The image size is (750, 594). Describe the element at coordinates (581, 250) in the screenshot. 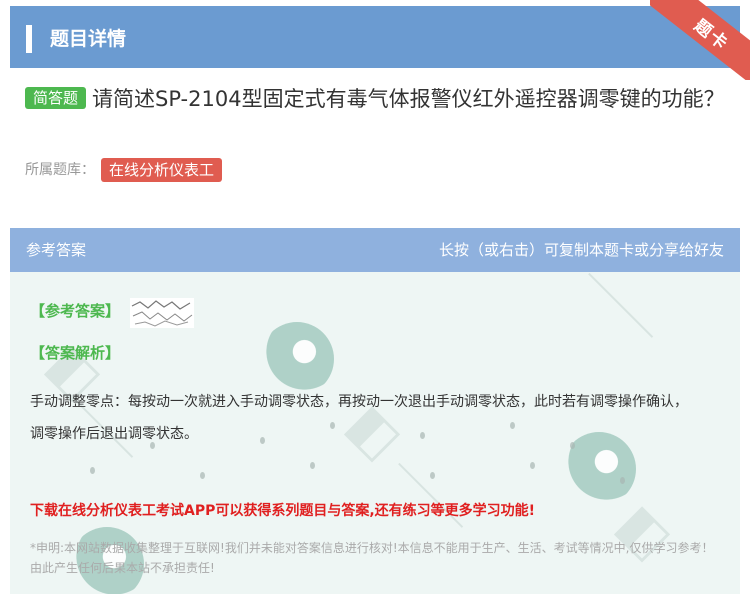

I see `share-hint: 长按（或右击）可复制本题卡或分享给好友` at that location.